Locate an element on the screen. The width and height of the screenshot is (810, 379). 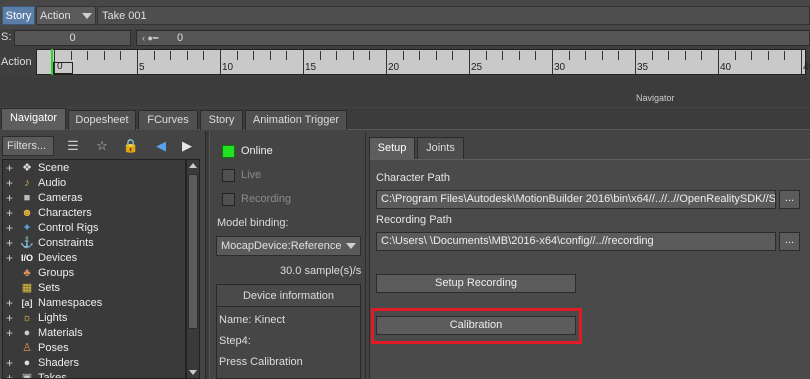
tab-story: Story is located at coordinates (221, 120).